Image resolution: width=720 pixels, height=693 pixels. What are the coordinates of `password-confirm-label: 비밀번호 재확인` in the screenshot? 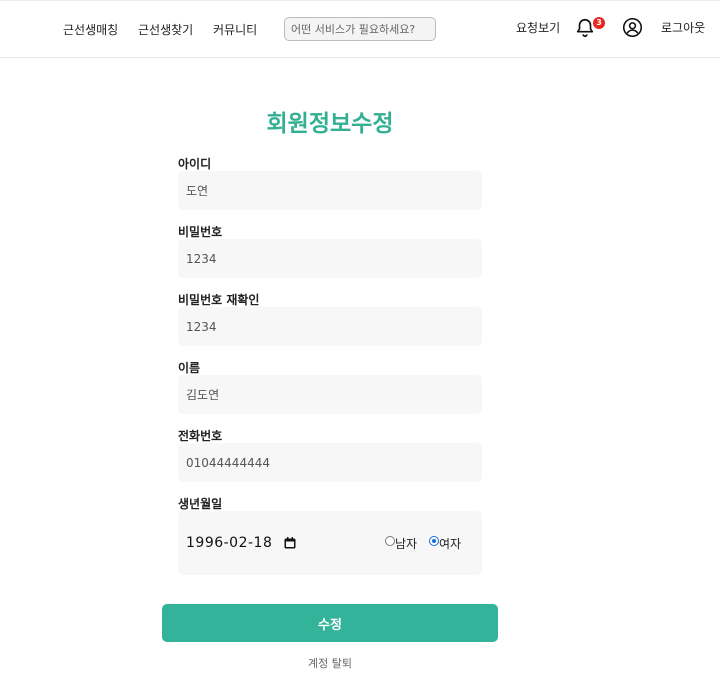 It's located at (219, 300).